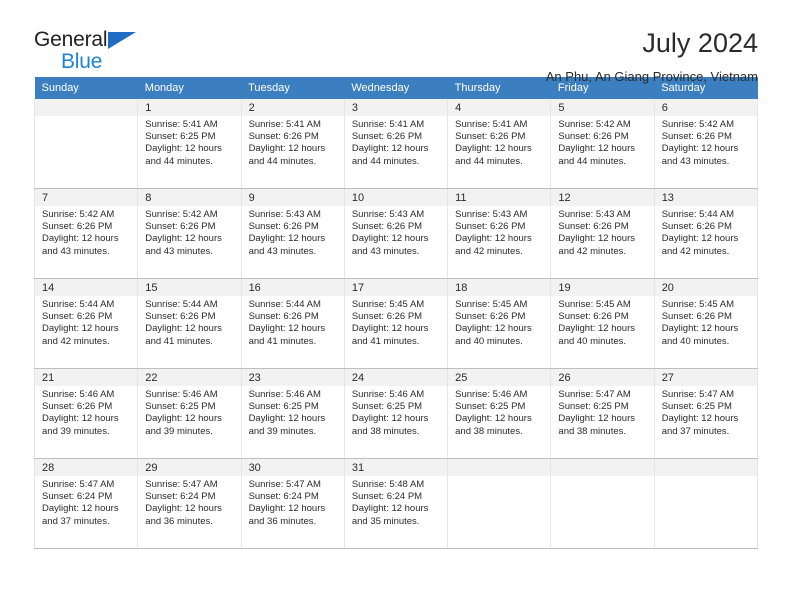 The image size is (792, 612). Describe the element at coordinates (396, 197) in the screenshot. I see `day-number: 10` at that location.